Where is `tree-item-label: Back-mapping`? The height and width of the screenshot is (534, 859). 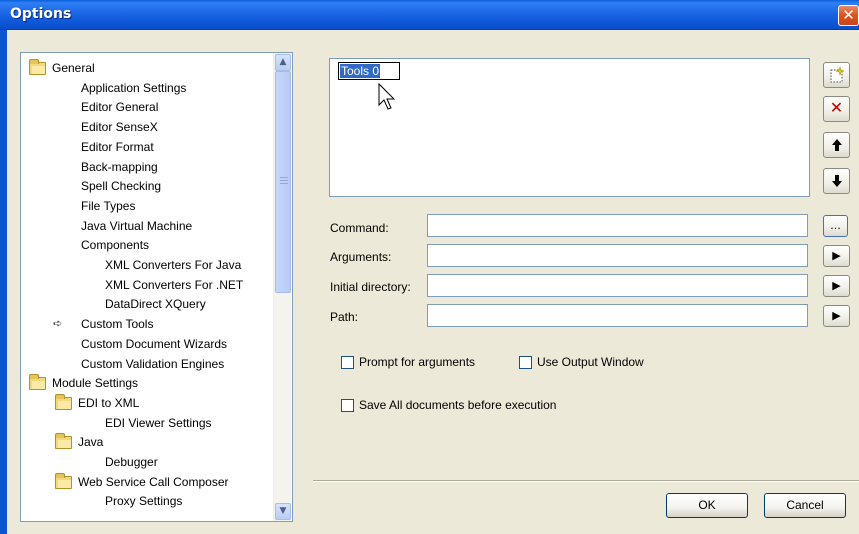 tree-item-label: Back-mapping is located at coordinates (119, 166).